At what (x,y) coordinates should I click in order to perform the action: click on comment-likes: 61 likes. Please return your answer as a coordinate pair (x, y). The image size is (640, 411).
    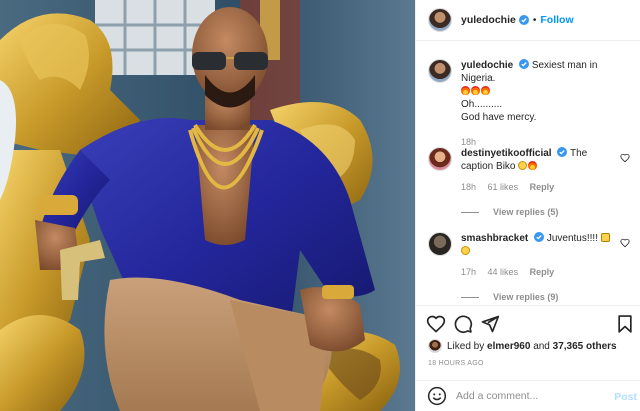
    Looking at the image, I should click on (503, 187).